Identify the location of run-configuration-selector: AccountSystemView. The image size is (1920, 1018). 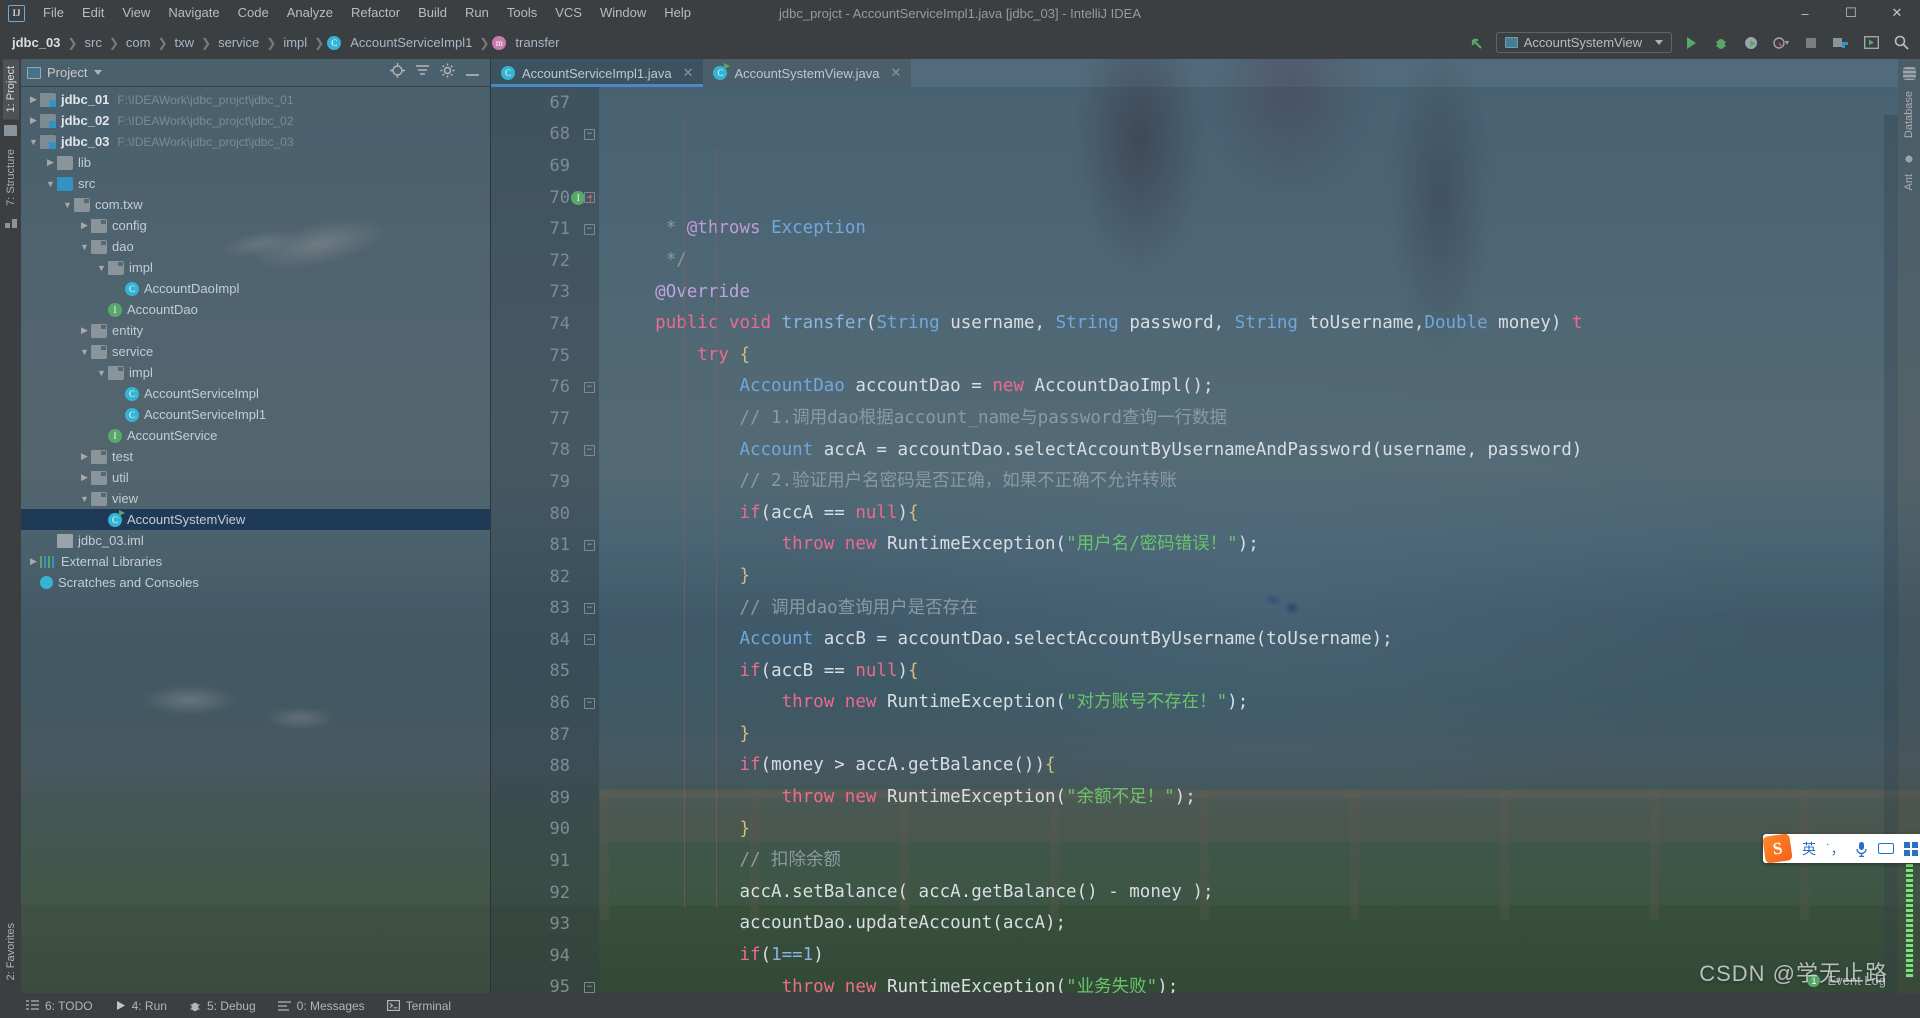
(1583, 42).